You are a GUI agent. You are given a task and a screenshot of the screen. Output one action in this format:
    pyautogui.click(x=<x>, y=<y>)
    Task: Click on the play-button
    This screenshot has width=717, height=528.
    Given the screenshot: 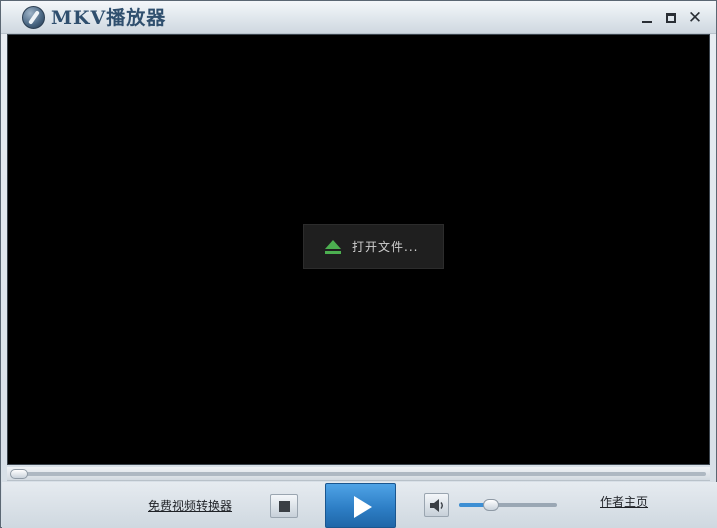 What is the action you would take?
    pyautogui.click(x=360, y=505)
    